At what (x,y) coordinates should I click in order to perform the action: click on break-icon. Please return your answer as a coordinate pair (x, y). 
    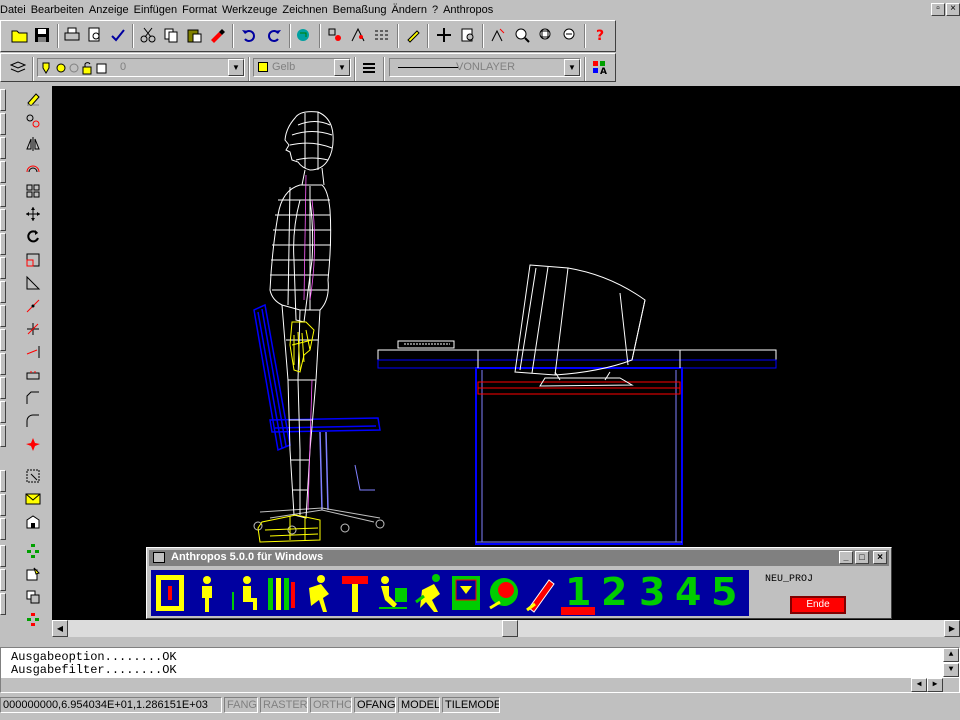
    Looking at the image, I should click on (33, 375).